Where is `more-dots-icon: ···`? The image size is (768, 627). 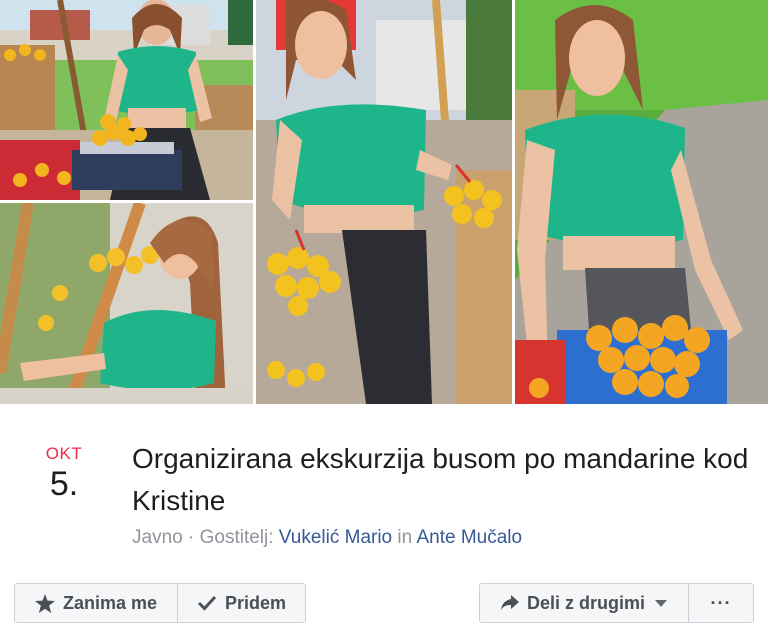 more-dots-icon: ··· is located at coordinates (721, 602).